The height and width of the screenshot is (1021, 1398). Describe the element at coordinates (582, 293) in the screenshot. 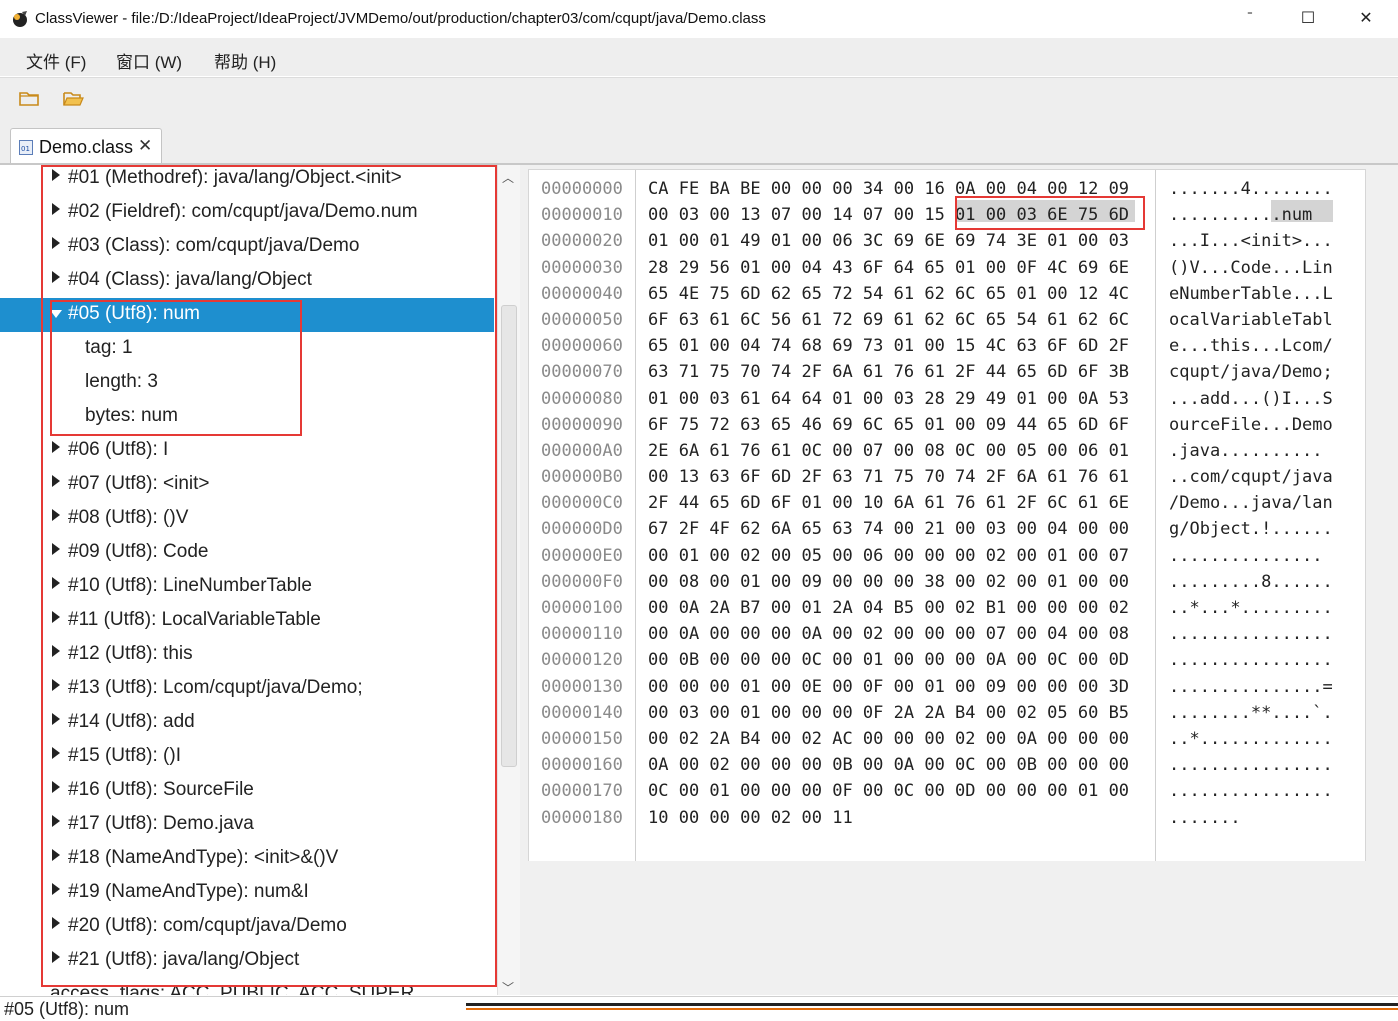

I see `hex-address: 00000040` at that location.